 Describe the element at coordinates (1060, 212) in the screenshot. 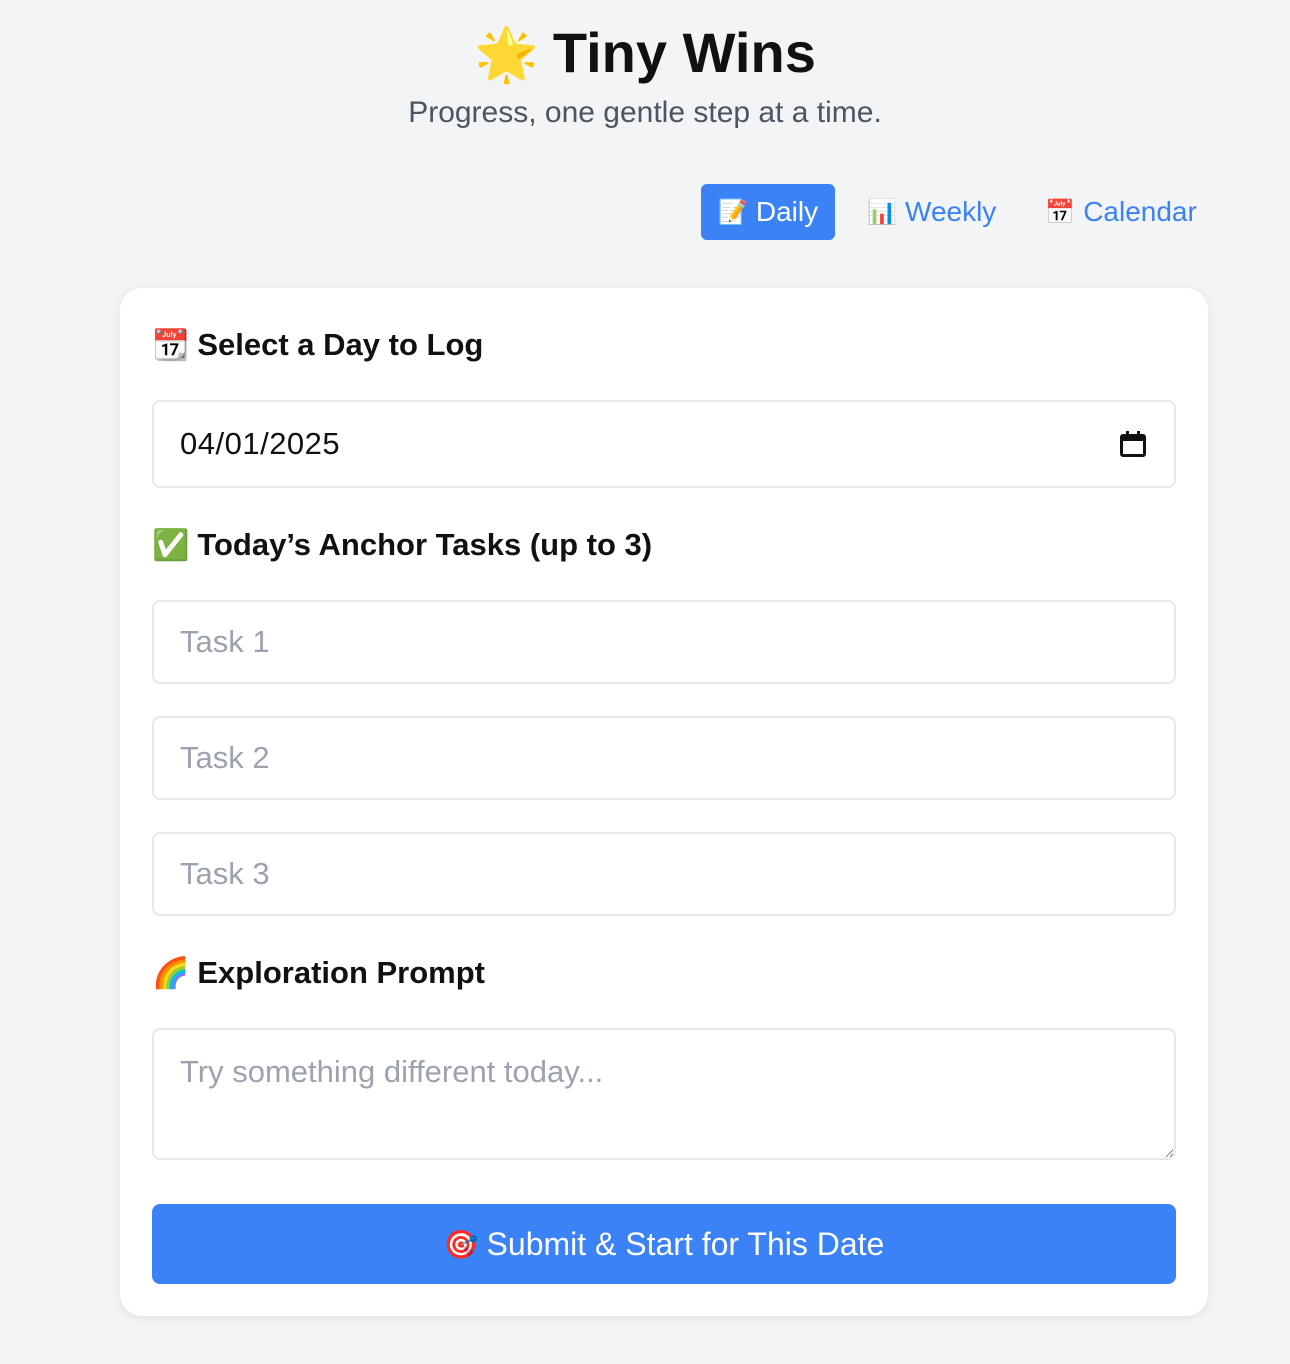

I see `calendar-icon: 📅` at that location.